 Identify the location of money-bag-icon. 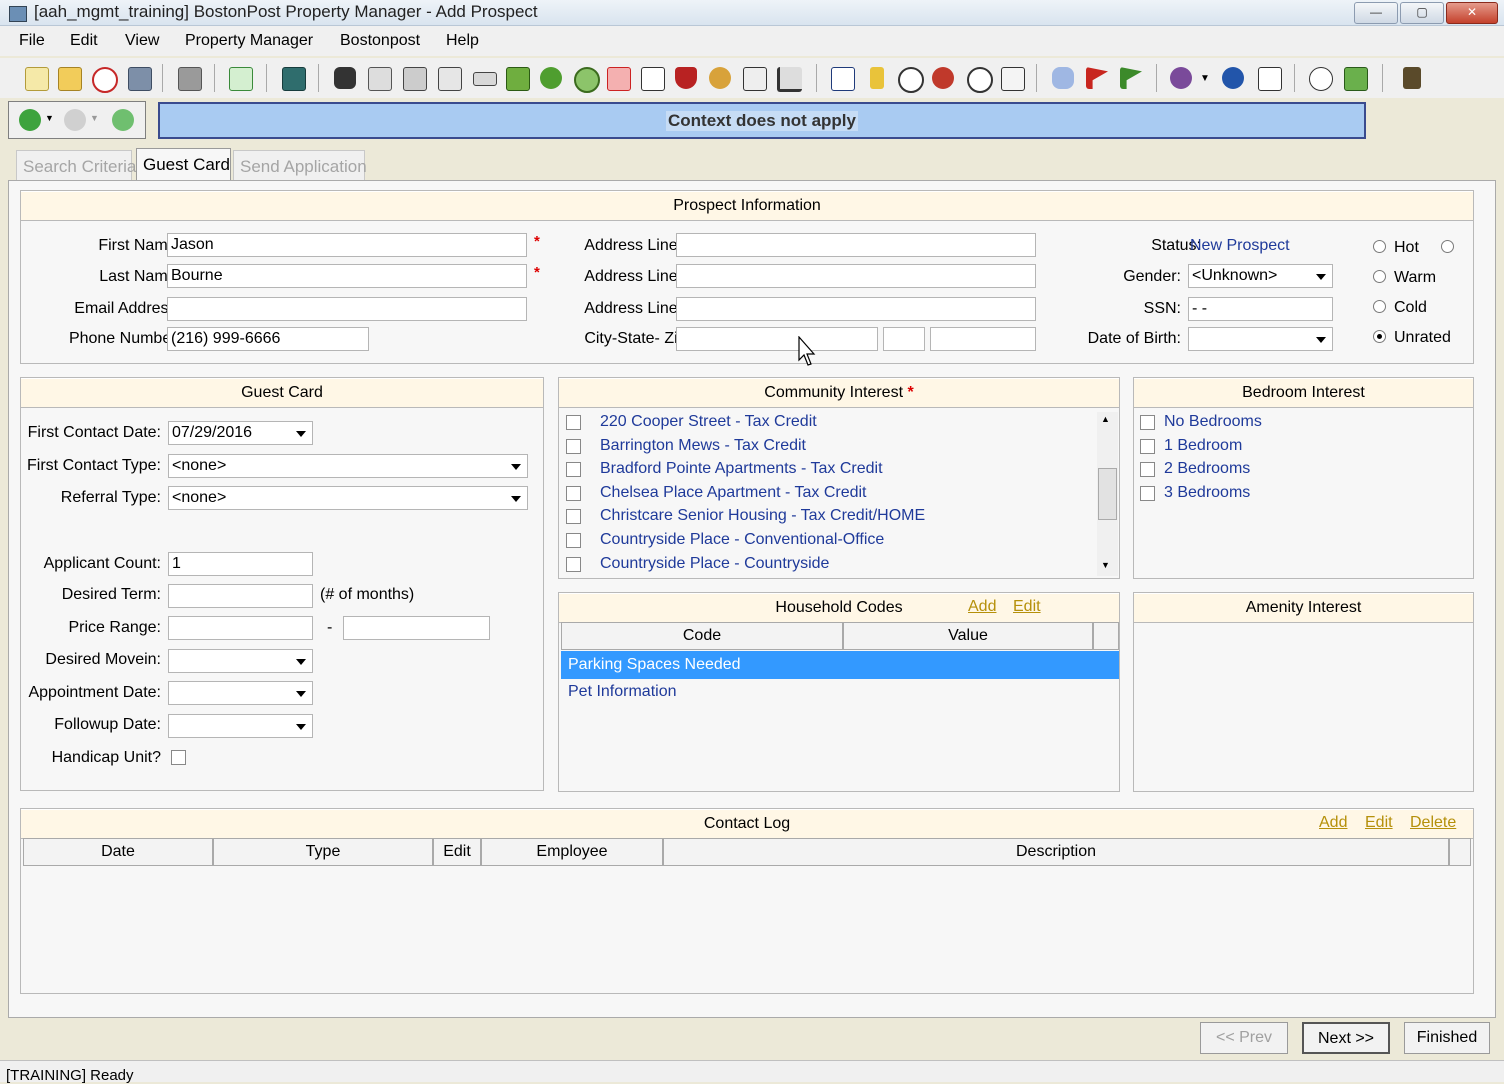
(551, 78).